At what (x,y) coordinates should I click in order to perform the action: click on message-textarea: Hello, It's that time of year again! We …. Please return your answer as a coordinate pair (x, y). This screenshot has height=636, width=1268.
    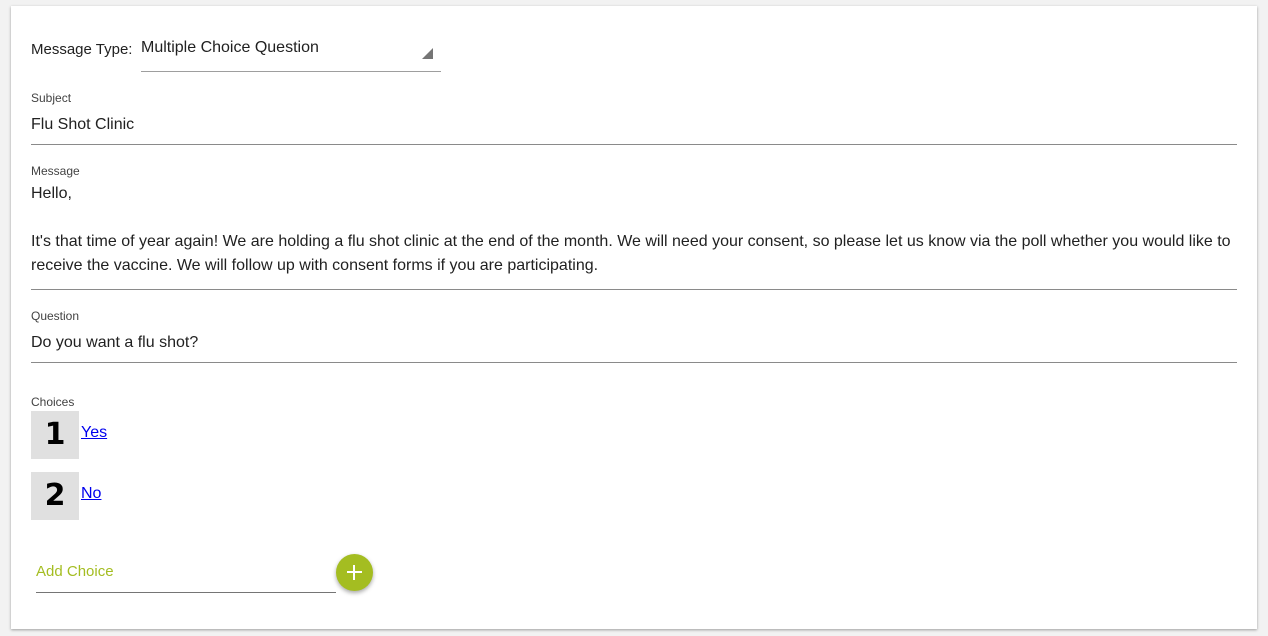
    Looking at the image, I should click on (634, 230).